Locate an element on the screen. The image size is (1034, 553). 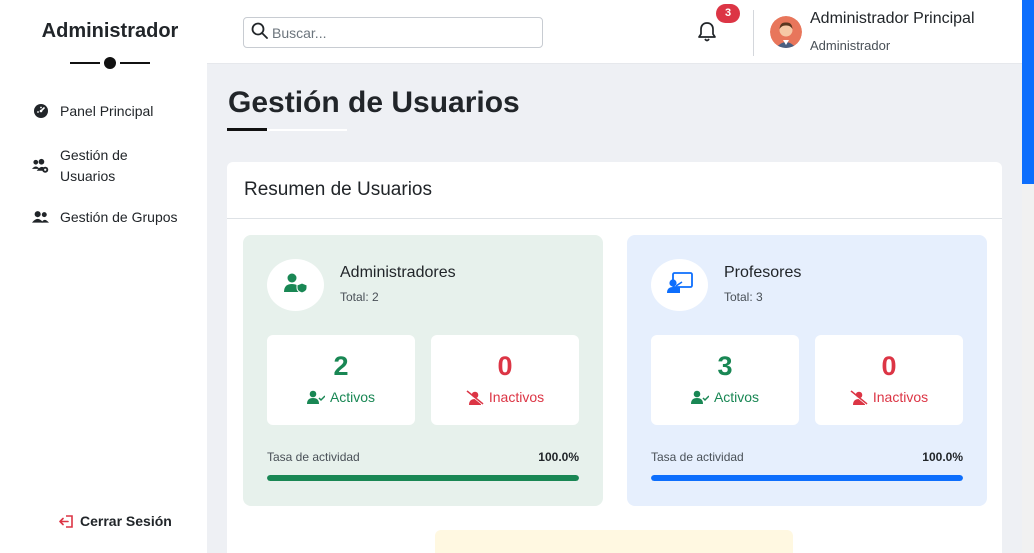
notifications-button is located at coordinates (707, 32).